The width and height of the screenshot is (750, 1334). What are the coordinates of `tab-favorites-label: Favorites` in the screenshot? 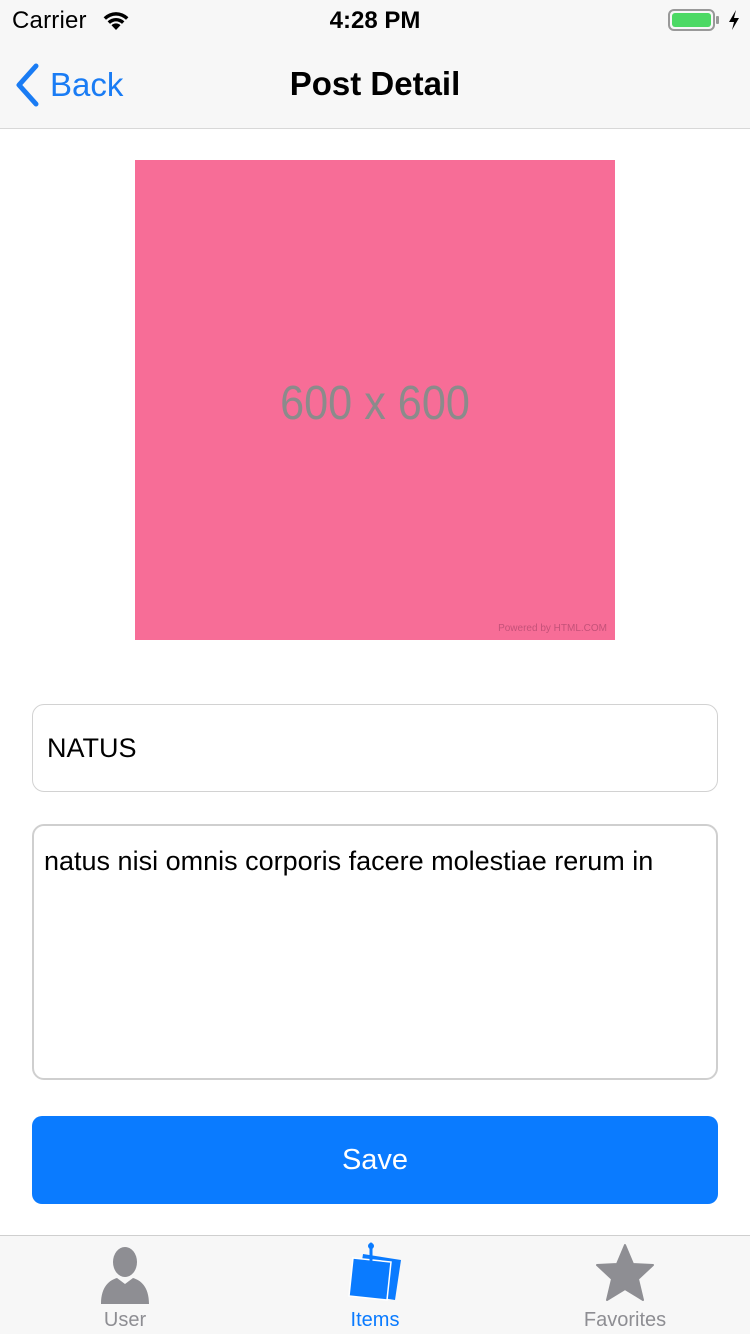 It's located at (625, 1320).